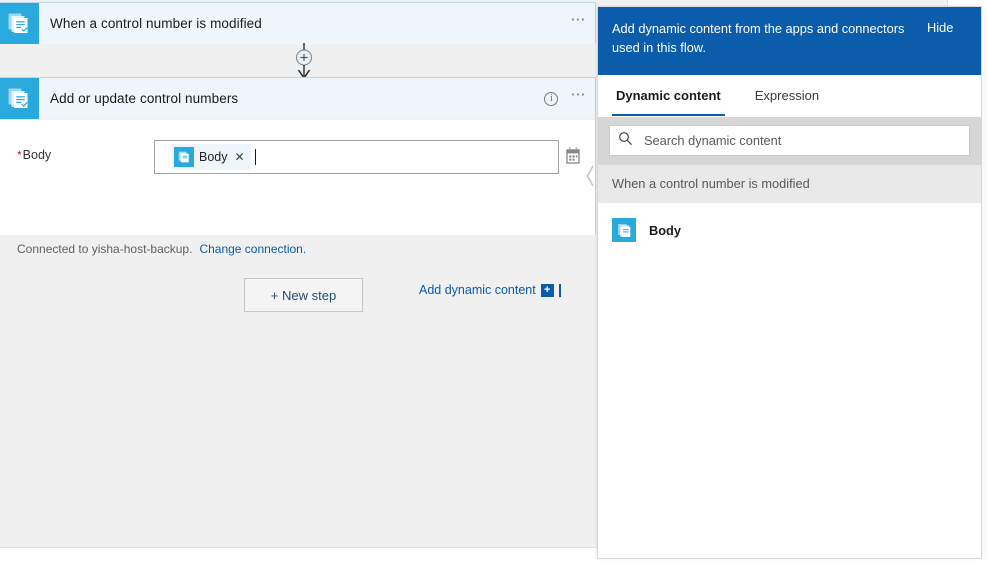 The height and width of the screenshot is (566, 988). I want to click on trigger-card-title: When a control number is modified, so click(156, 23).